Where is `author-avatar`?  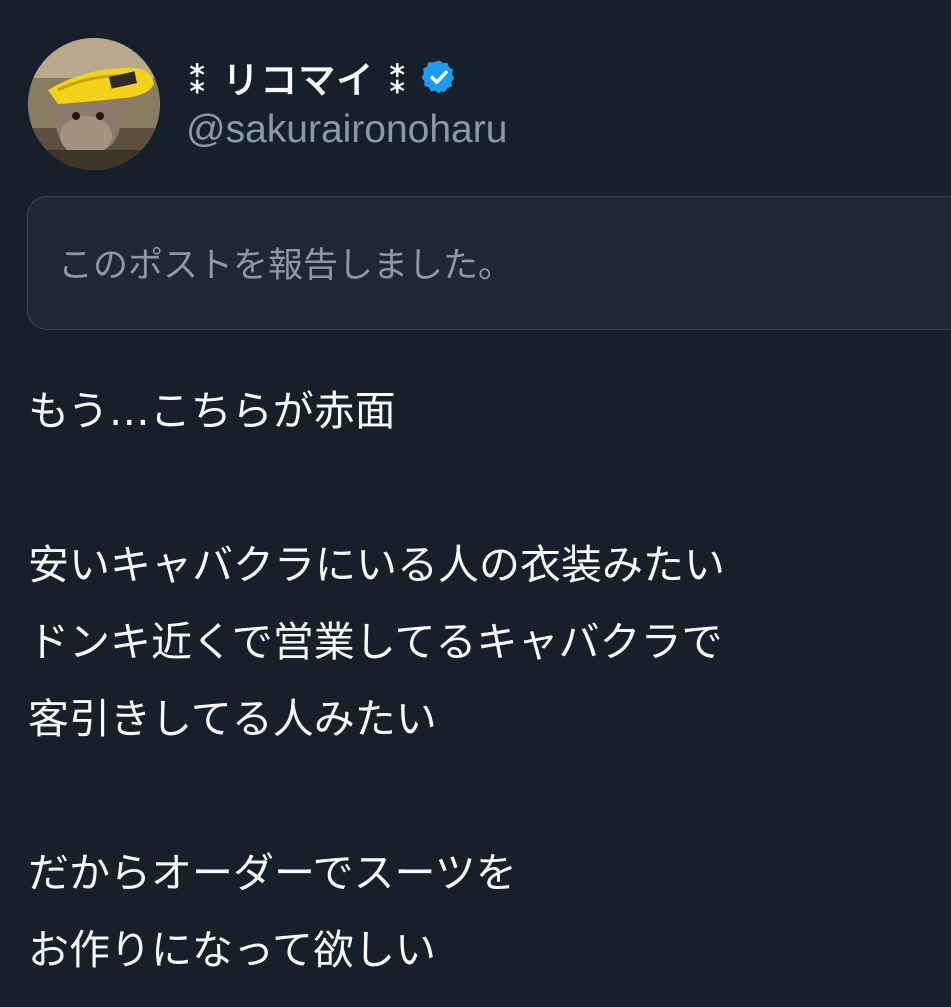
author-avatar is located at coordinates (94, 104).